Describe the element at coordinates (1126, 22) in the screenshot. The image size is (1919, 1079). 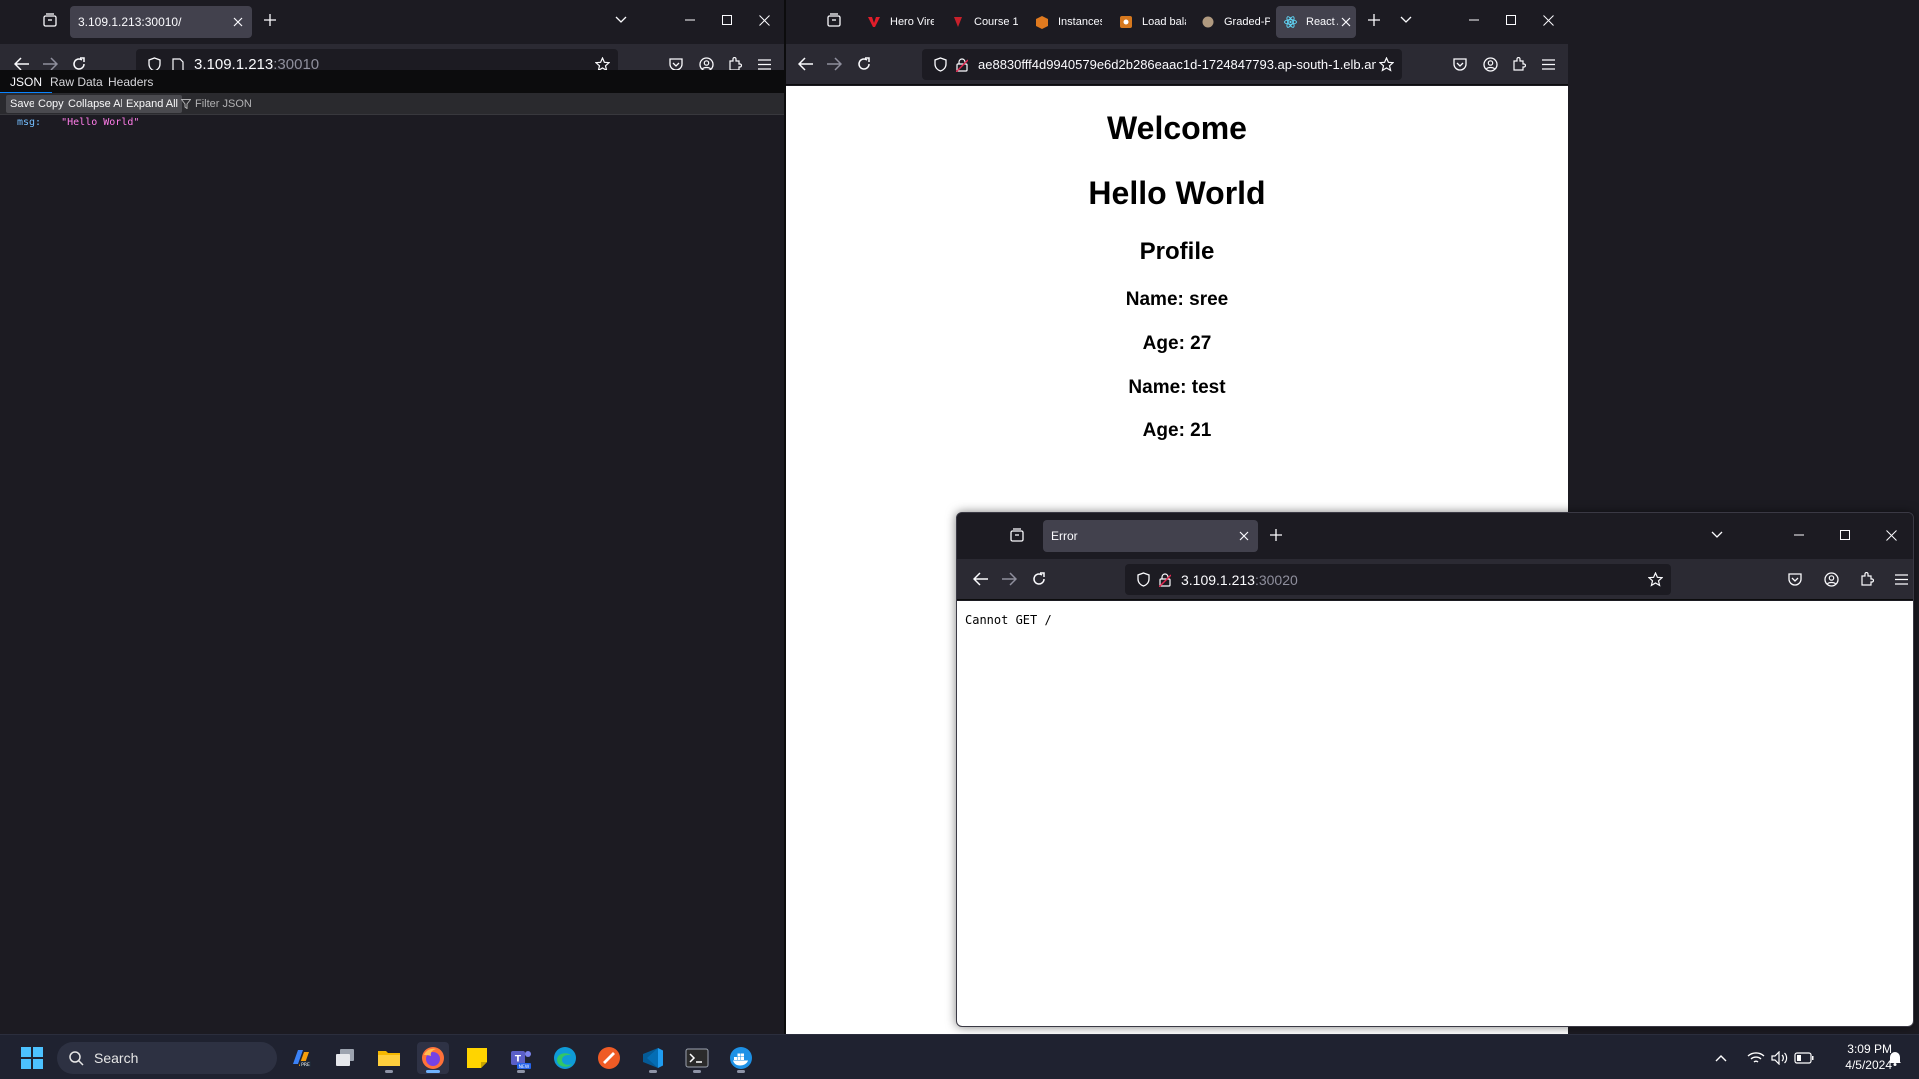
I see `load-balancer-favicon` at that location.